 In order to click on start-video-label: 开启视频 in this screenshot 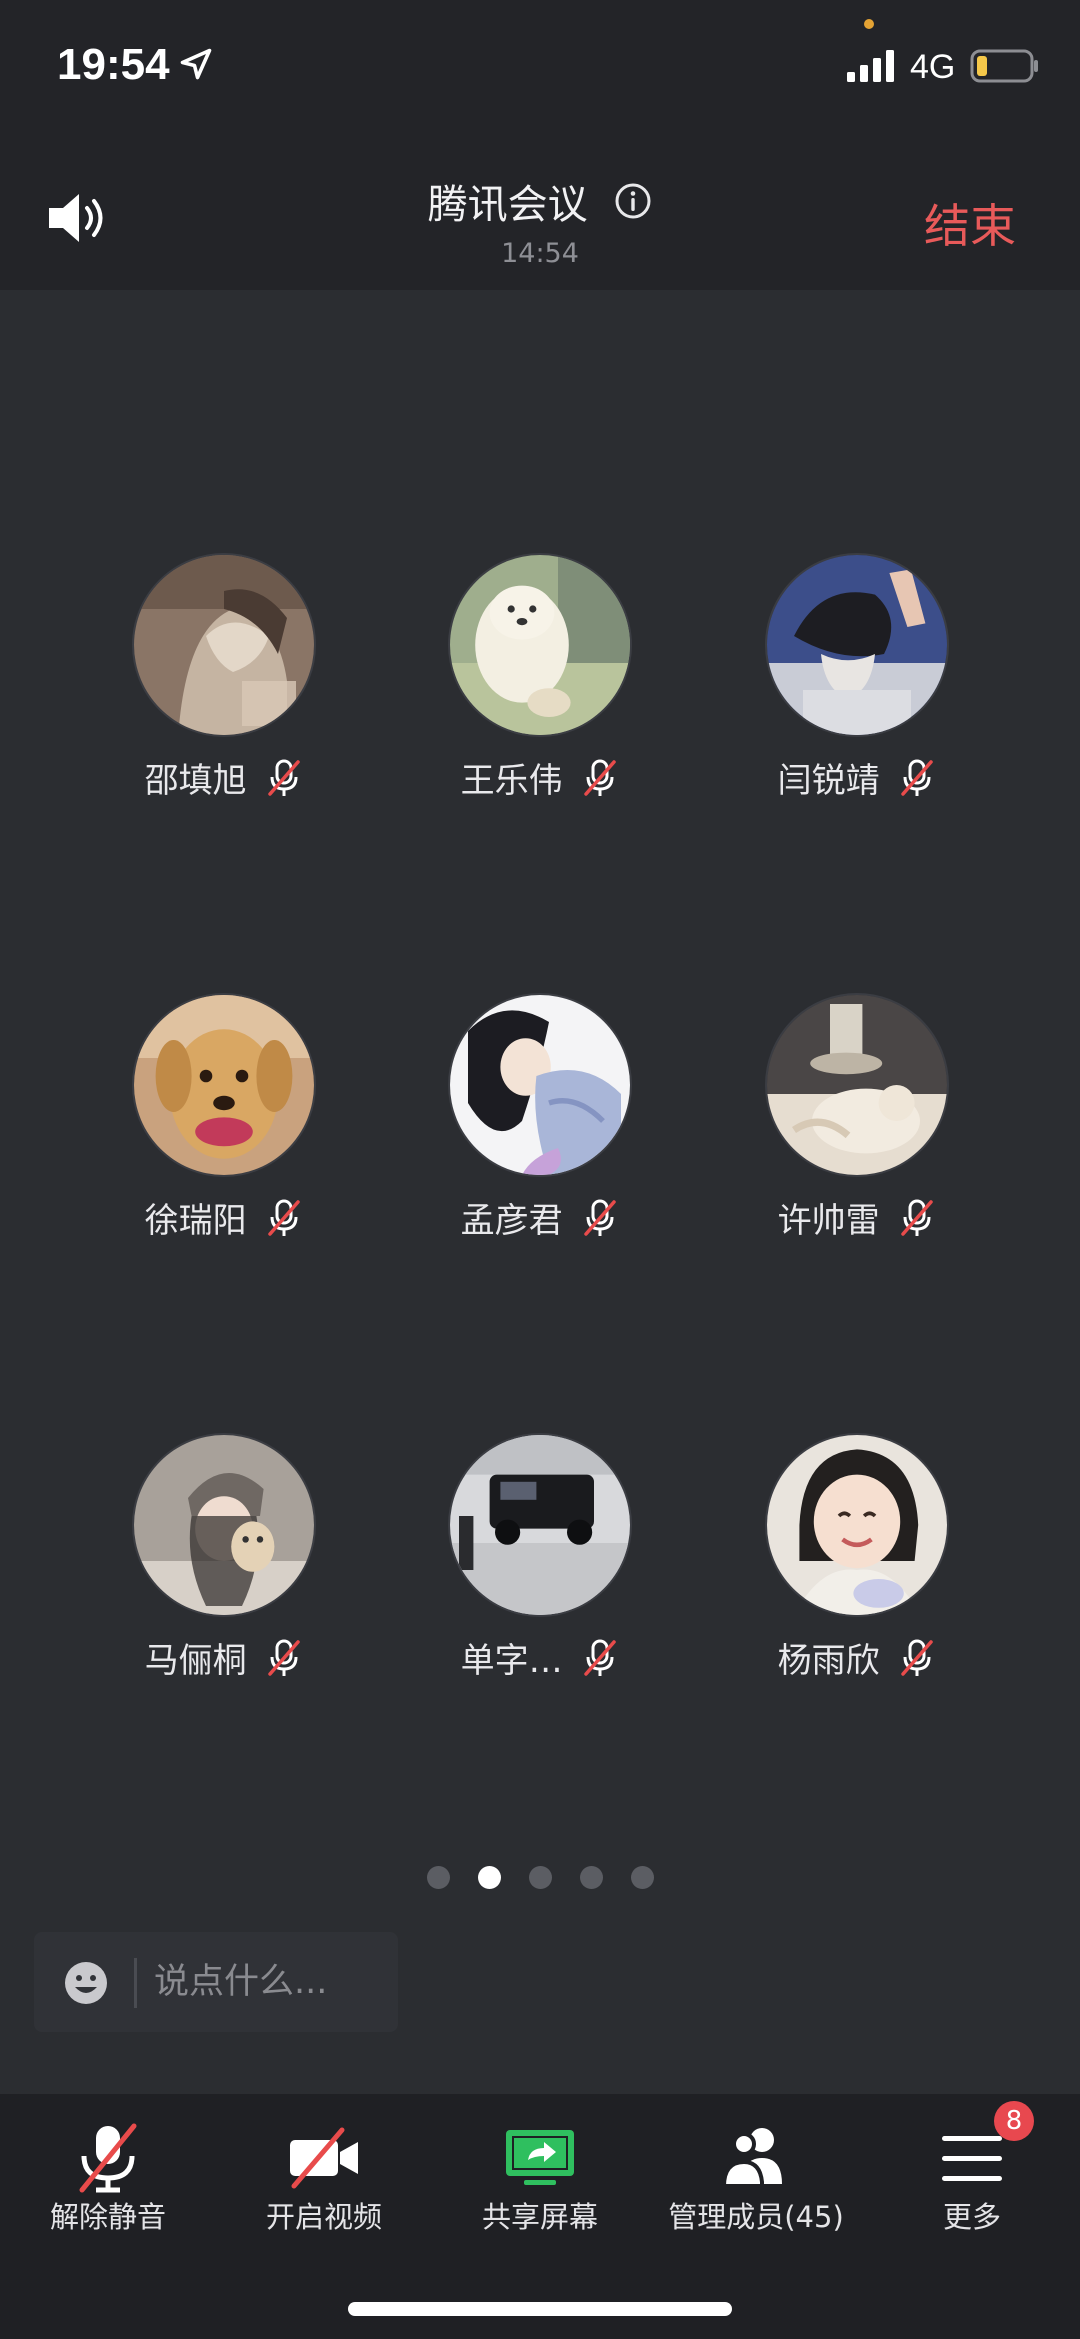, I will do `click(323, 2217)`.